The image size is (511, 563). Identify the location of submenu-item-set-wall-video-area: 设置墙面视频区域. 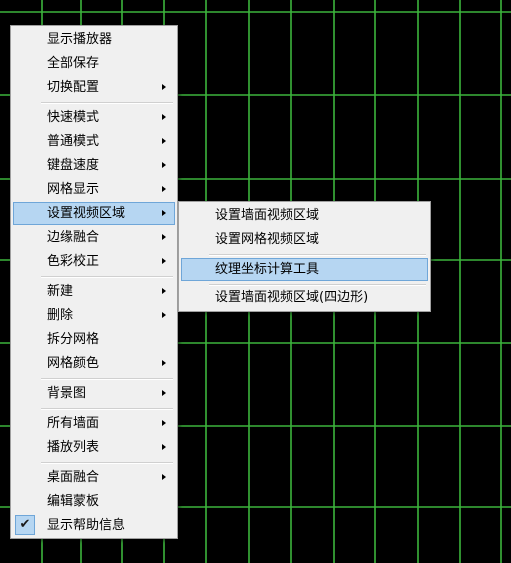
(304, 215).